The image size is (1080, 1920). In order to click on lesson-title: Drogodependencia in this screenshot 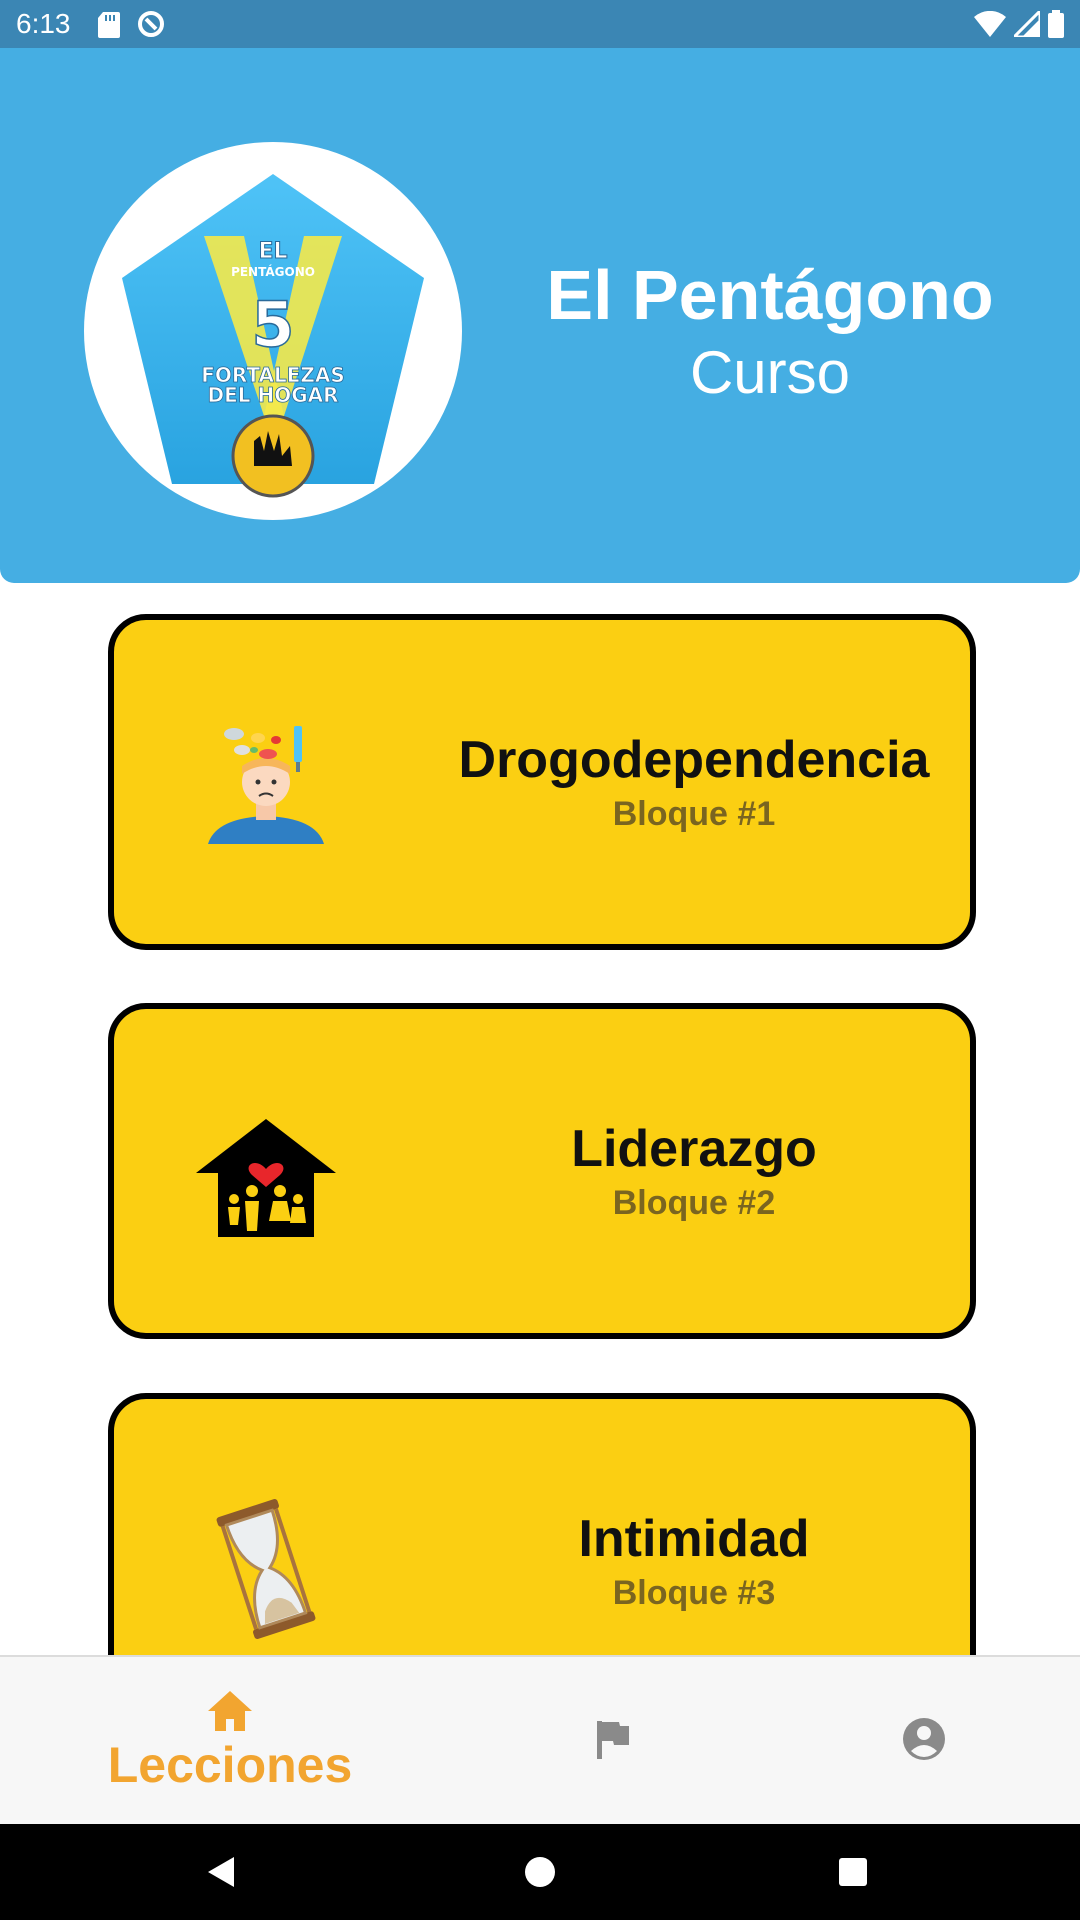, I will do `click(694, 760)`.